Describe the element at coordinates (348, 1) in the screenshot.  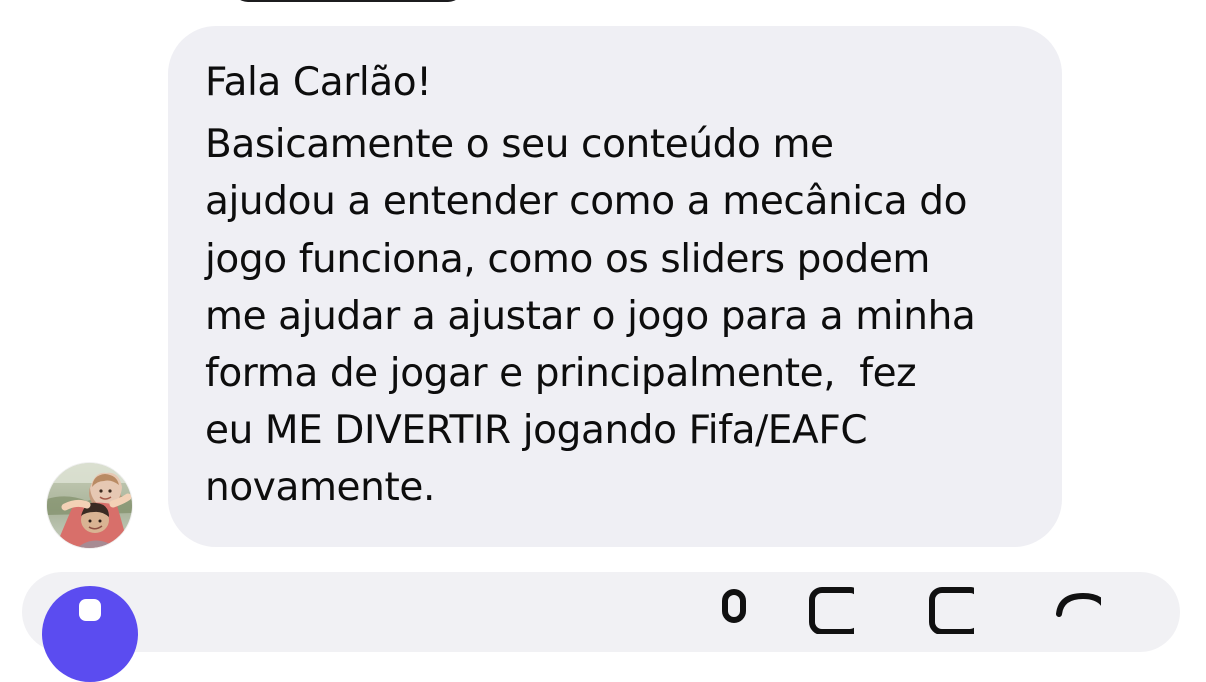
I see `previous-message-edge` at that location.